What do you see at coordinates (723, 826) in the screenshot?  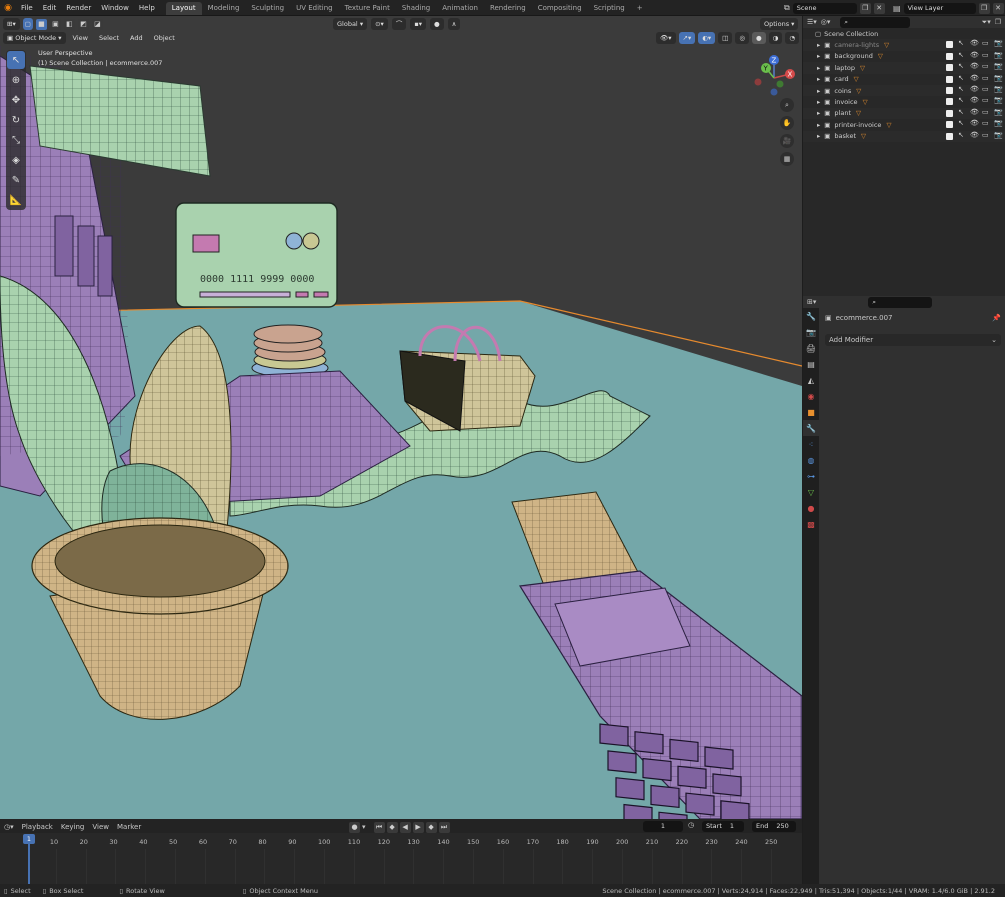 I see `start-frame-field: Start 1` at bounding box center [723, 826].